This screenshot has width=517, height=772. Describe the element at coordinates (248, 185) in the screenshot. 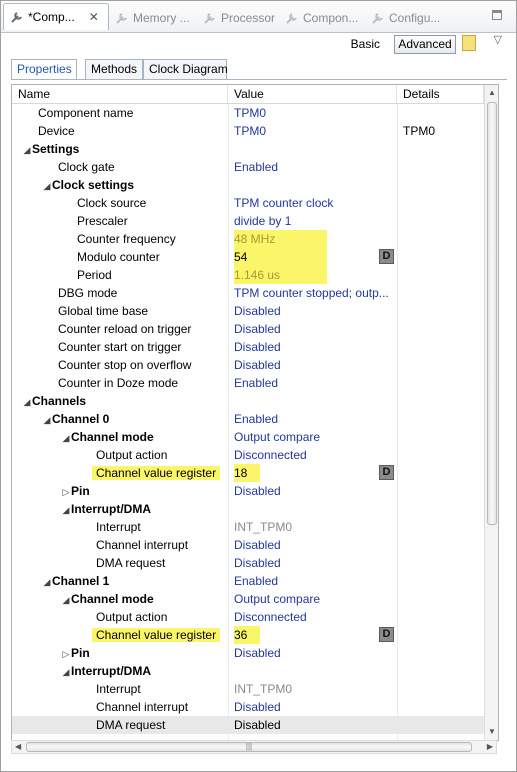

I see `table-row: ◢ Clock settings` at that location.